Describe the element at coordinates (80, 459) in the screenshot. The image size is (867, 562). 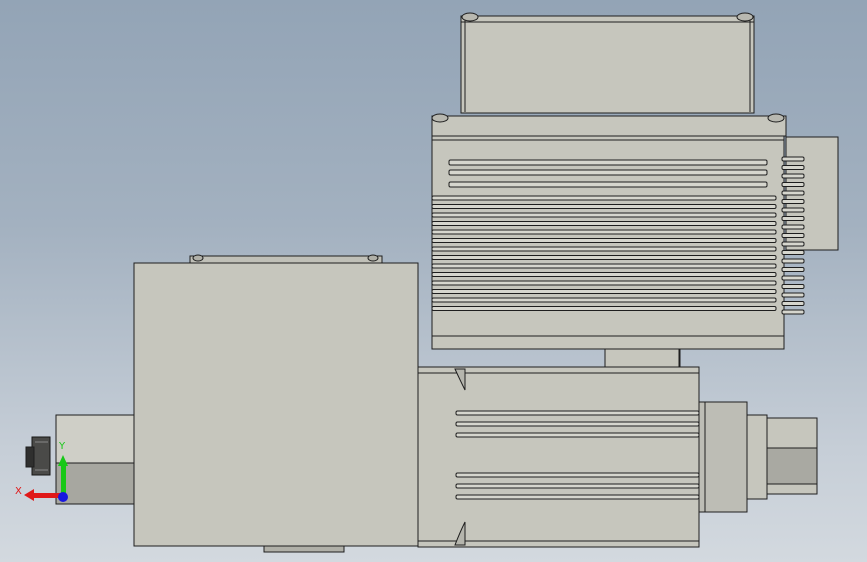
I see `side-fitting` at that location.